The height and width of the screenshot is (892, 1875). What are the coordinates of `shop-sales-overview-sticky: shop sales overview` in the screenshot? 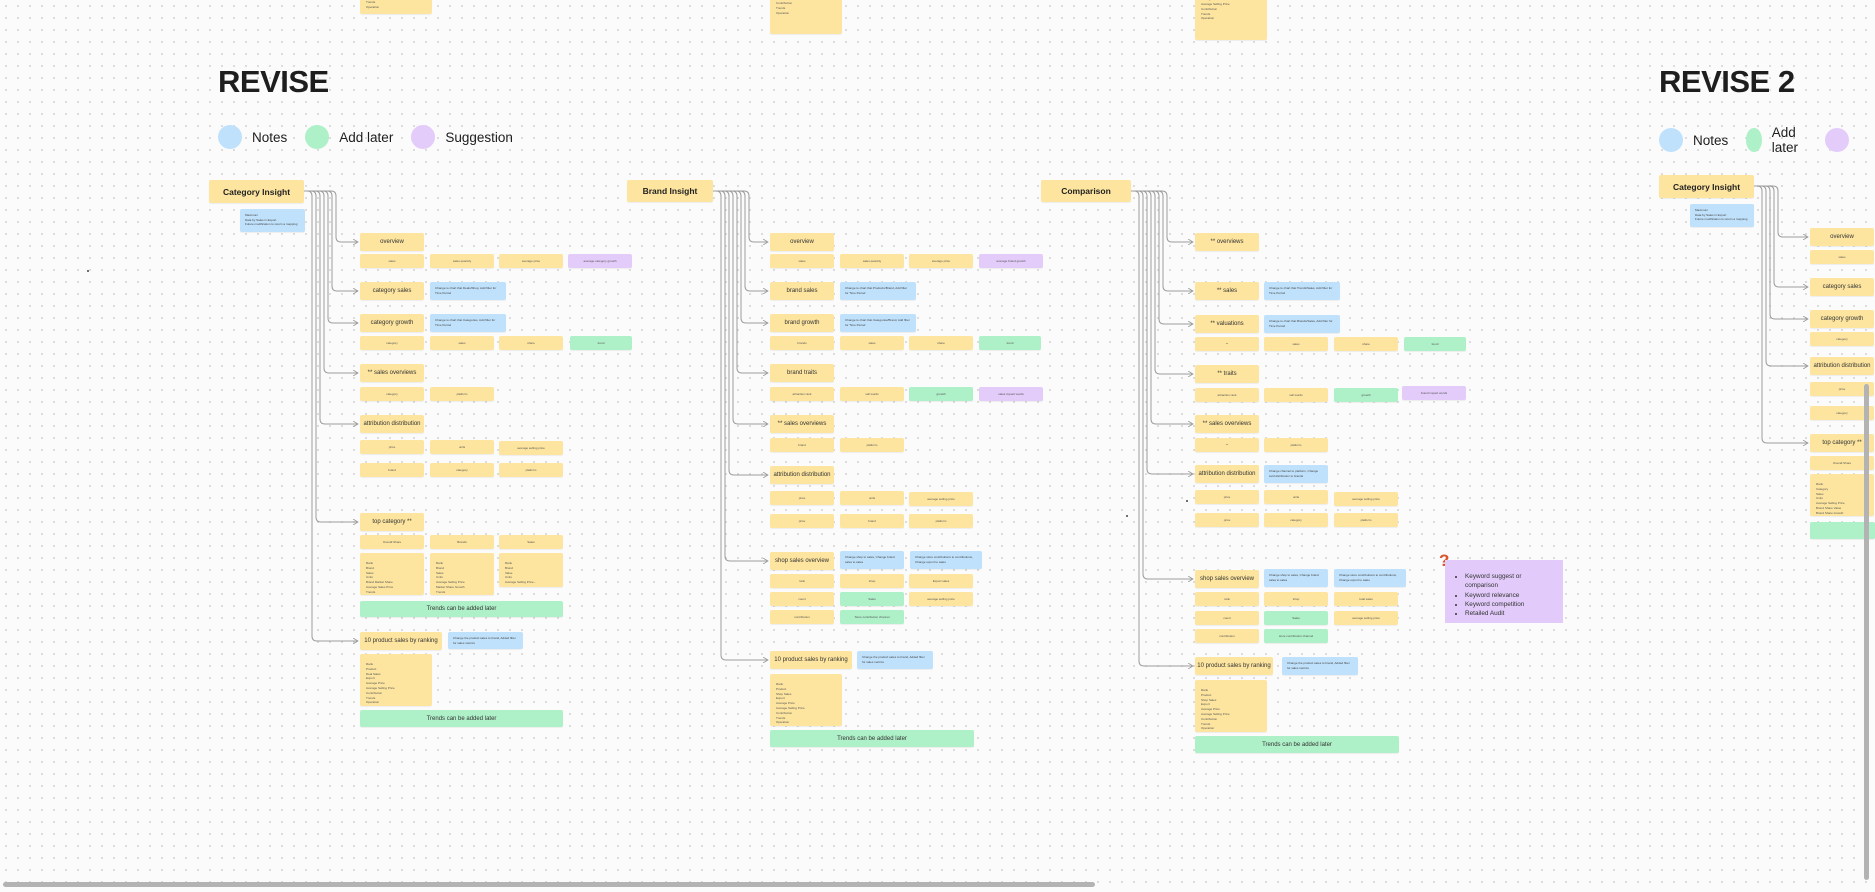 It's located at (1227, 579).